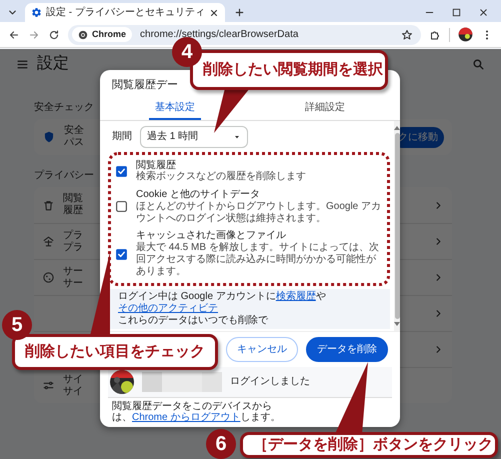 This screenshot has height=459, width=501. What do you see at coordinates (17, 325) in the screenshot?
I see `step-number: 5` at bounding box center [17, 325].